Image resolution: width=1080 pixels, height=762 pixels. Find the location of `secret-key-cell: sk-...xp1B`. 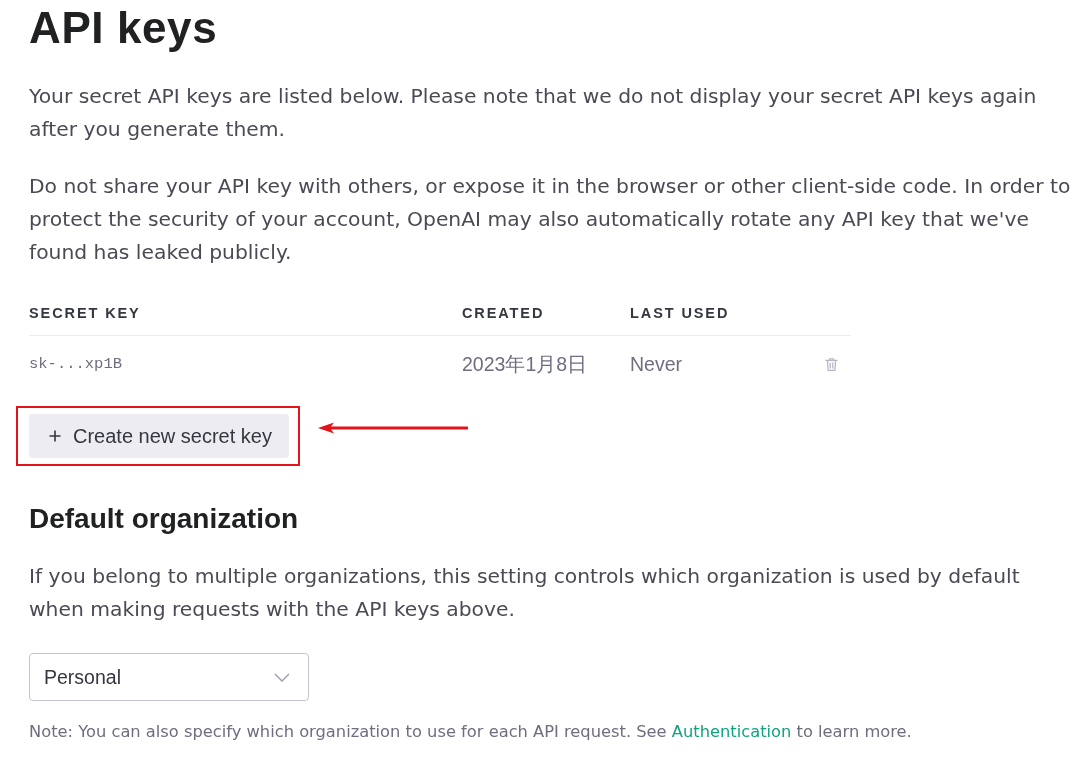

secret-key-cell: sk-...xp1B is located at coordinates (75, 364).